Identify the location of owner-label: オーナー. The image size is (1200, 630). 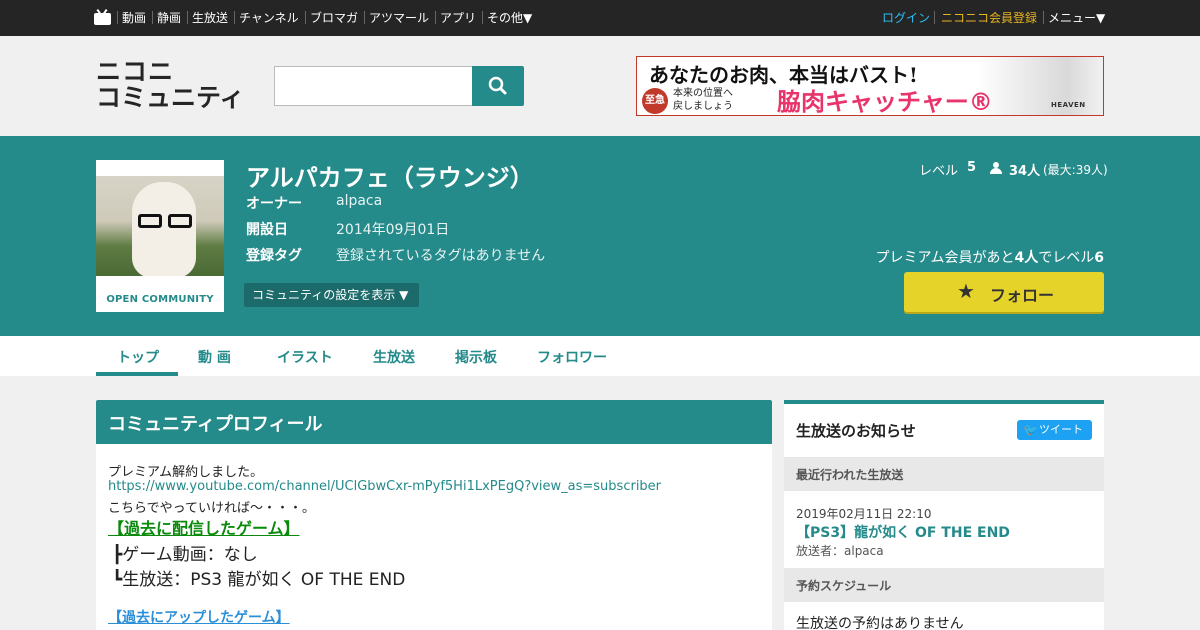
(274, 204).